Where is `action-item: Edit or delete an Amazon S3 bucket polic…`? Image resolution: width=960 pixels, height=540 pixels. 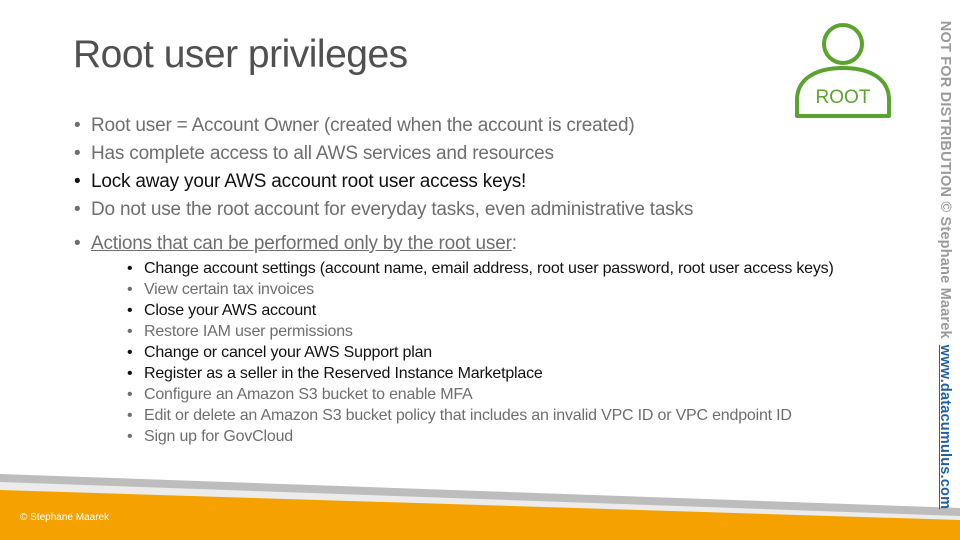
action-item: Edit or delete an Amazon S3 bucket polic… is located at coordinates (520, 415).